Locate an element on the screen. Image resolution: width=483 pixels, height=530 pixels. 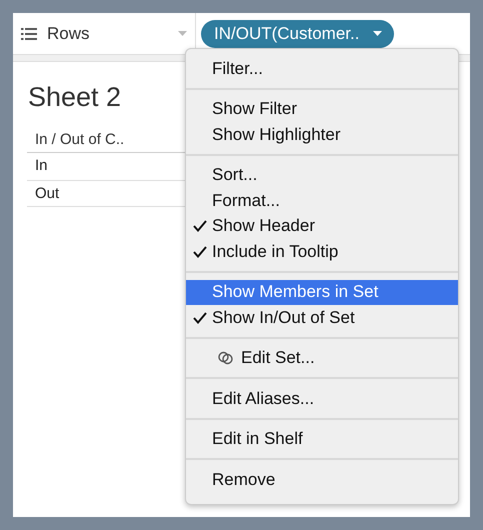
sheet-title: Sheet 2 is located at coordinates (75, 97).